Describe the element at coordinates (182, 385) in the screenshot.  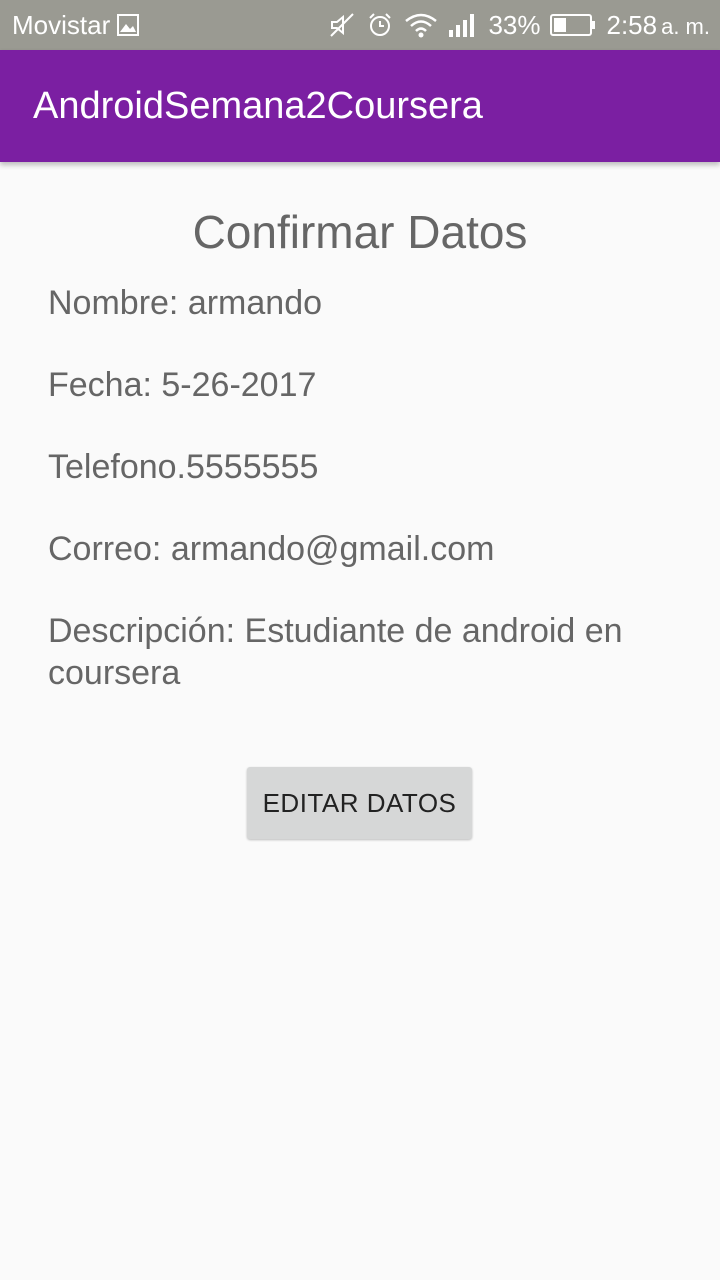
I see `date-field: Fecha: 5-26-2017` at that location.